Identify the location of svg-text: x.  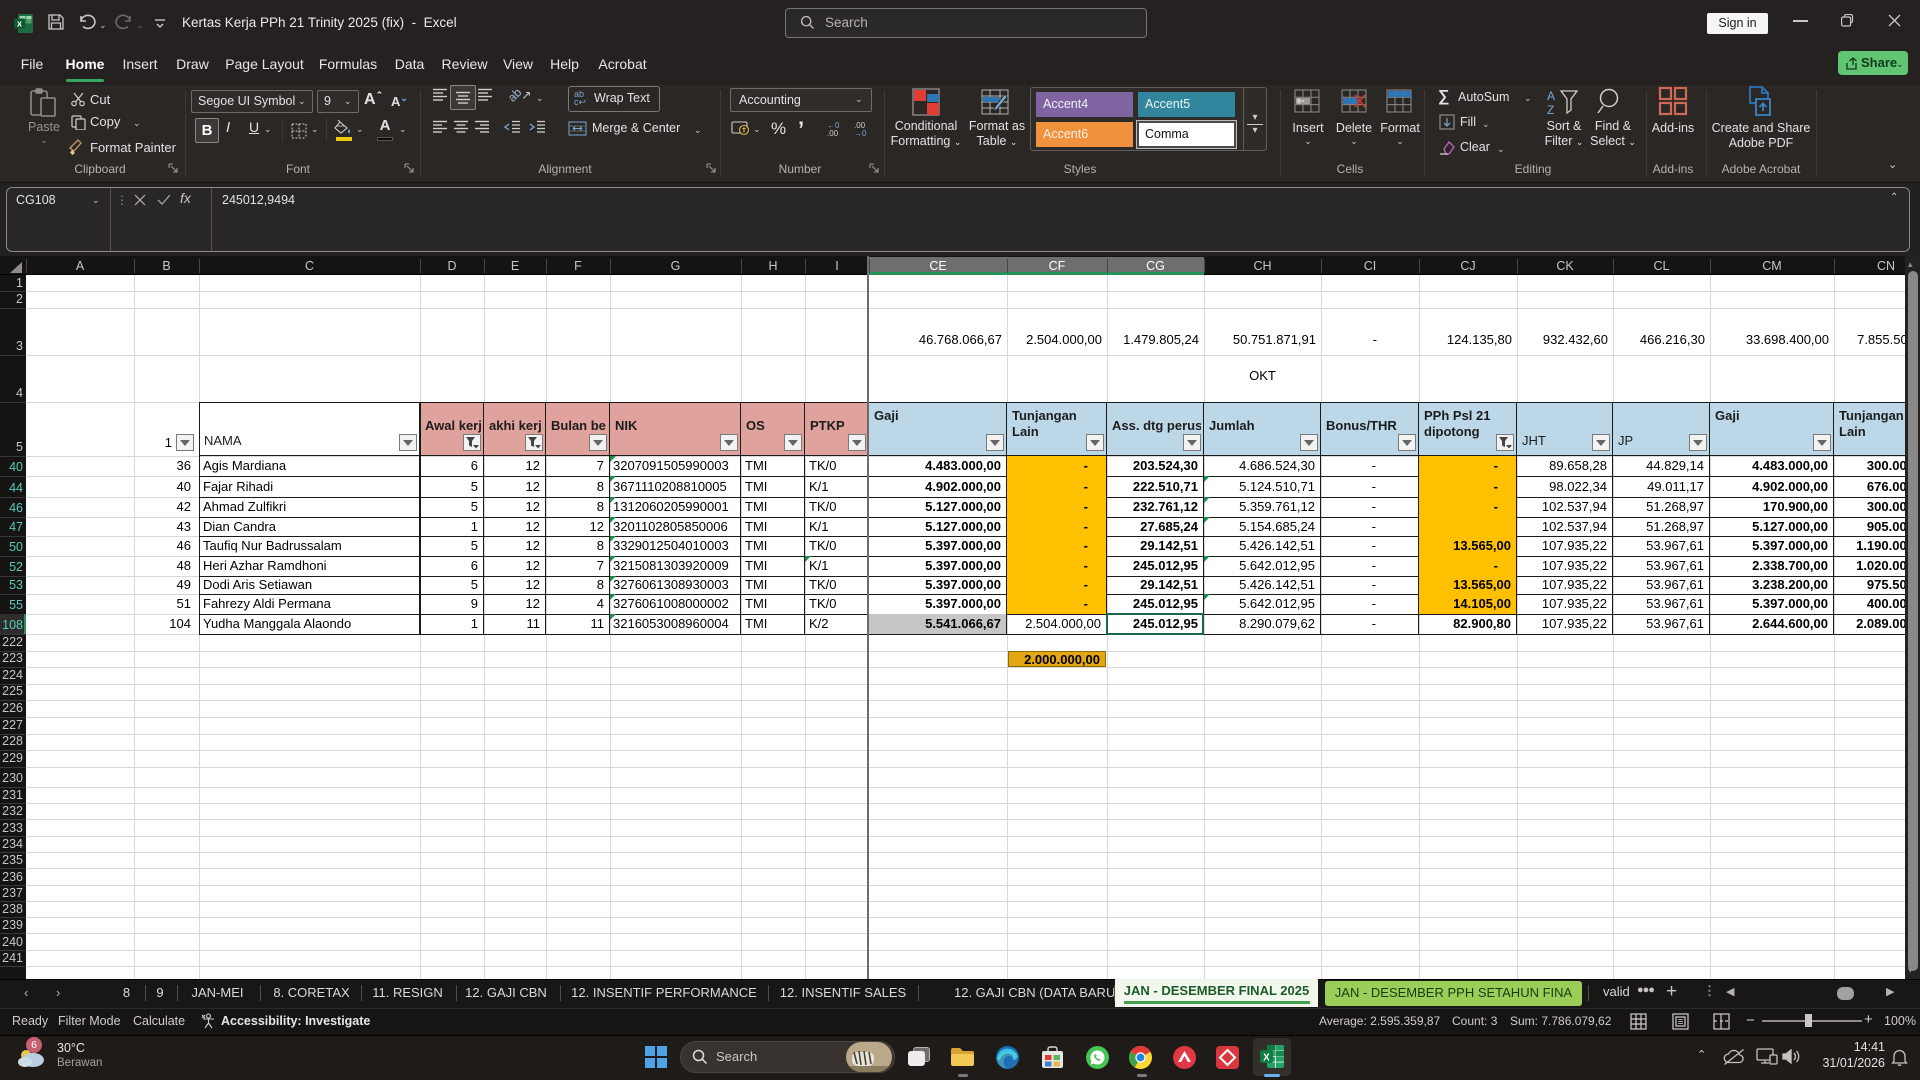
(19, 24).